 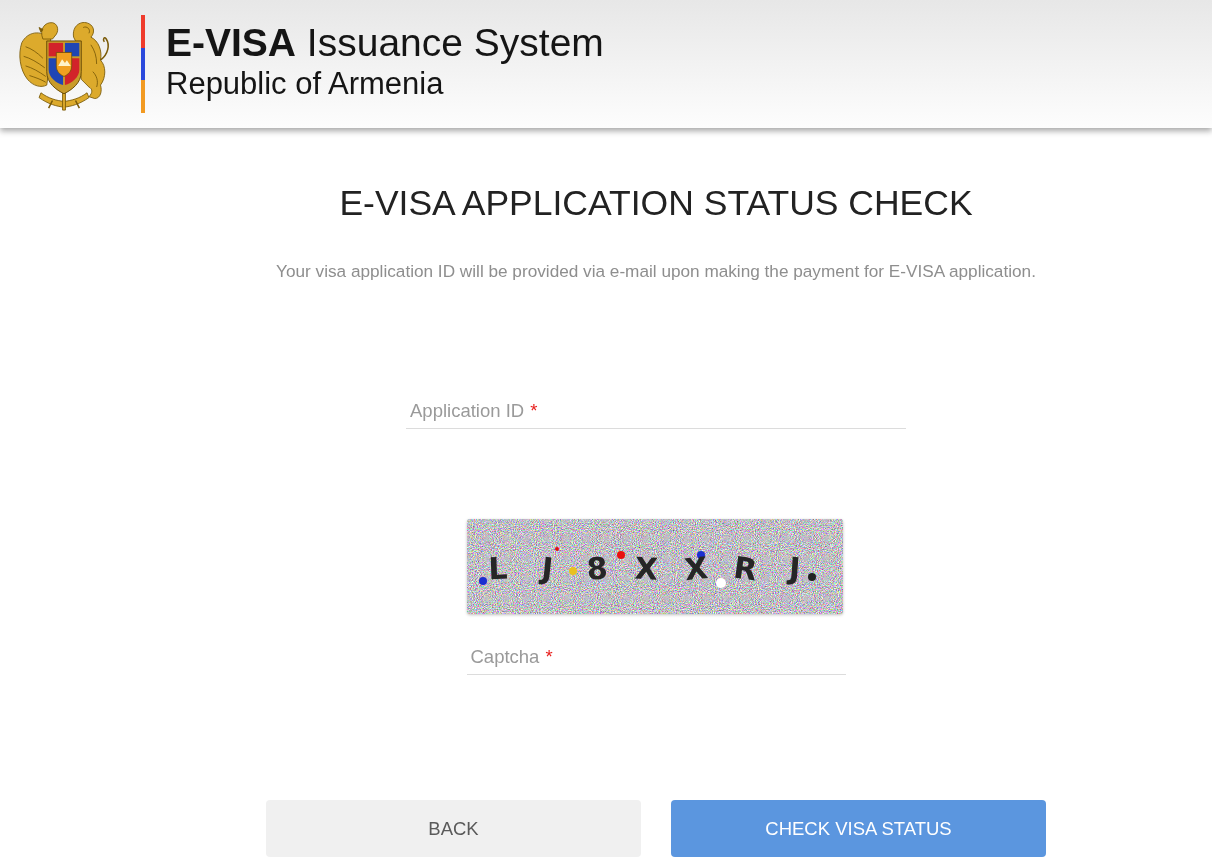 I want to click on back-button: BACK, so click(x=453, y=828).